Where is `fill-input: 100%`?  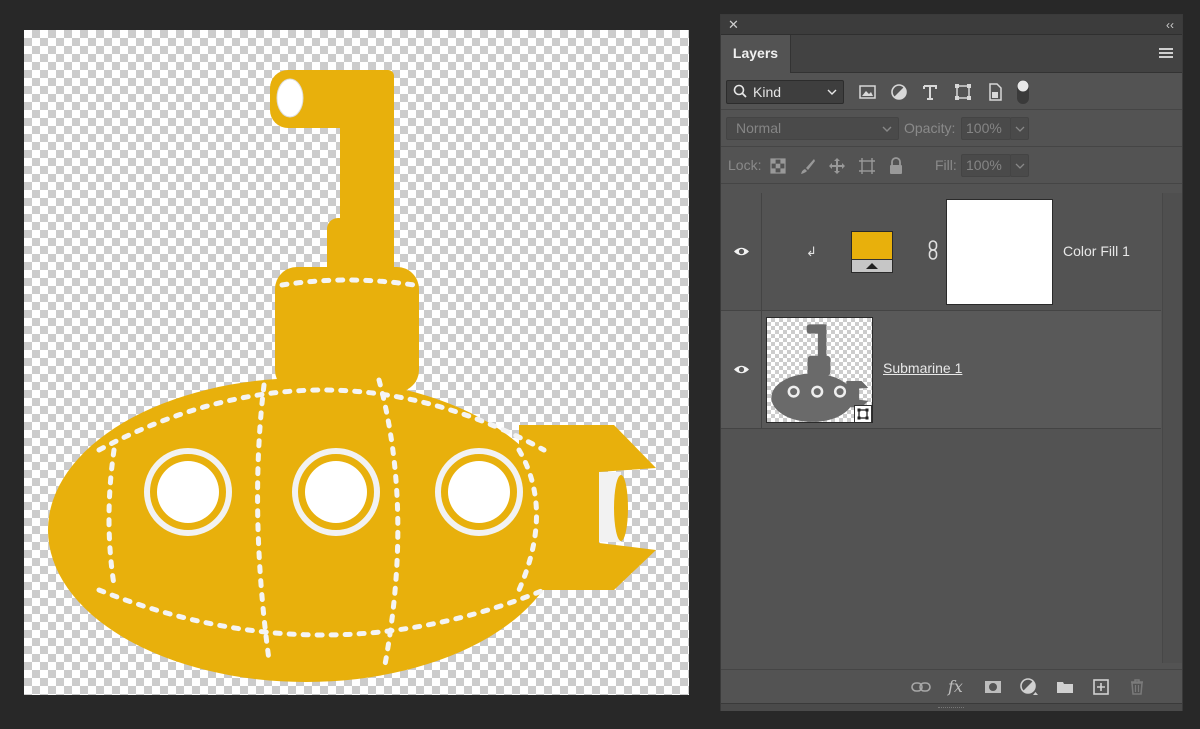 fill-input: 100% is located at coordinates (986, 165).